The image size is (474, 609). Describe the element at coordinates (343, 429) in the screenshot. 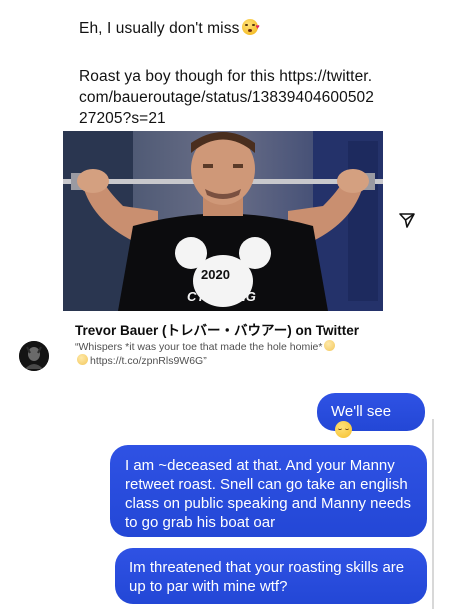

I see `relieved-face-emoji-icon` at that location.